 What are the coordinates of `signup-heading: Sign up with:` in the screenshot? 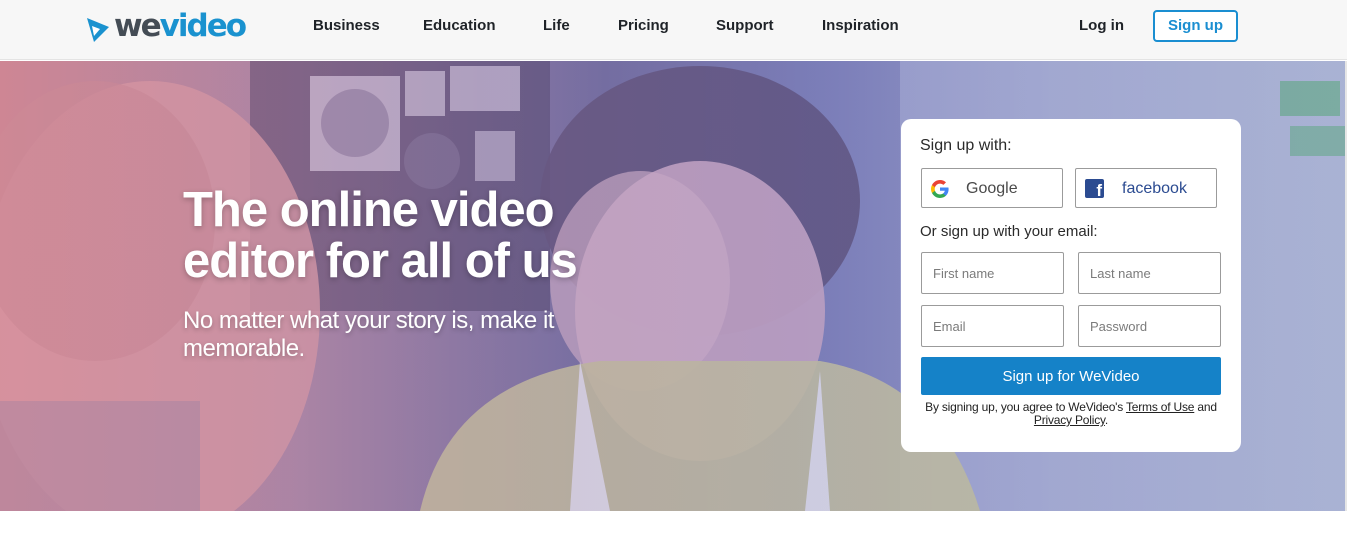 It's located at (966, 145).